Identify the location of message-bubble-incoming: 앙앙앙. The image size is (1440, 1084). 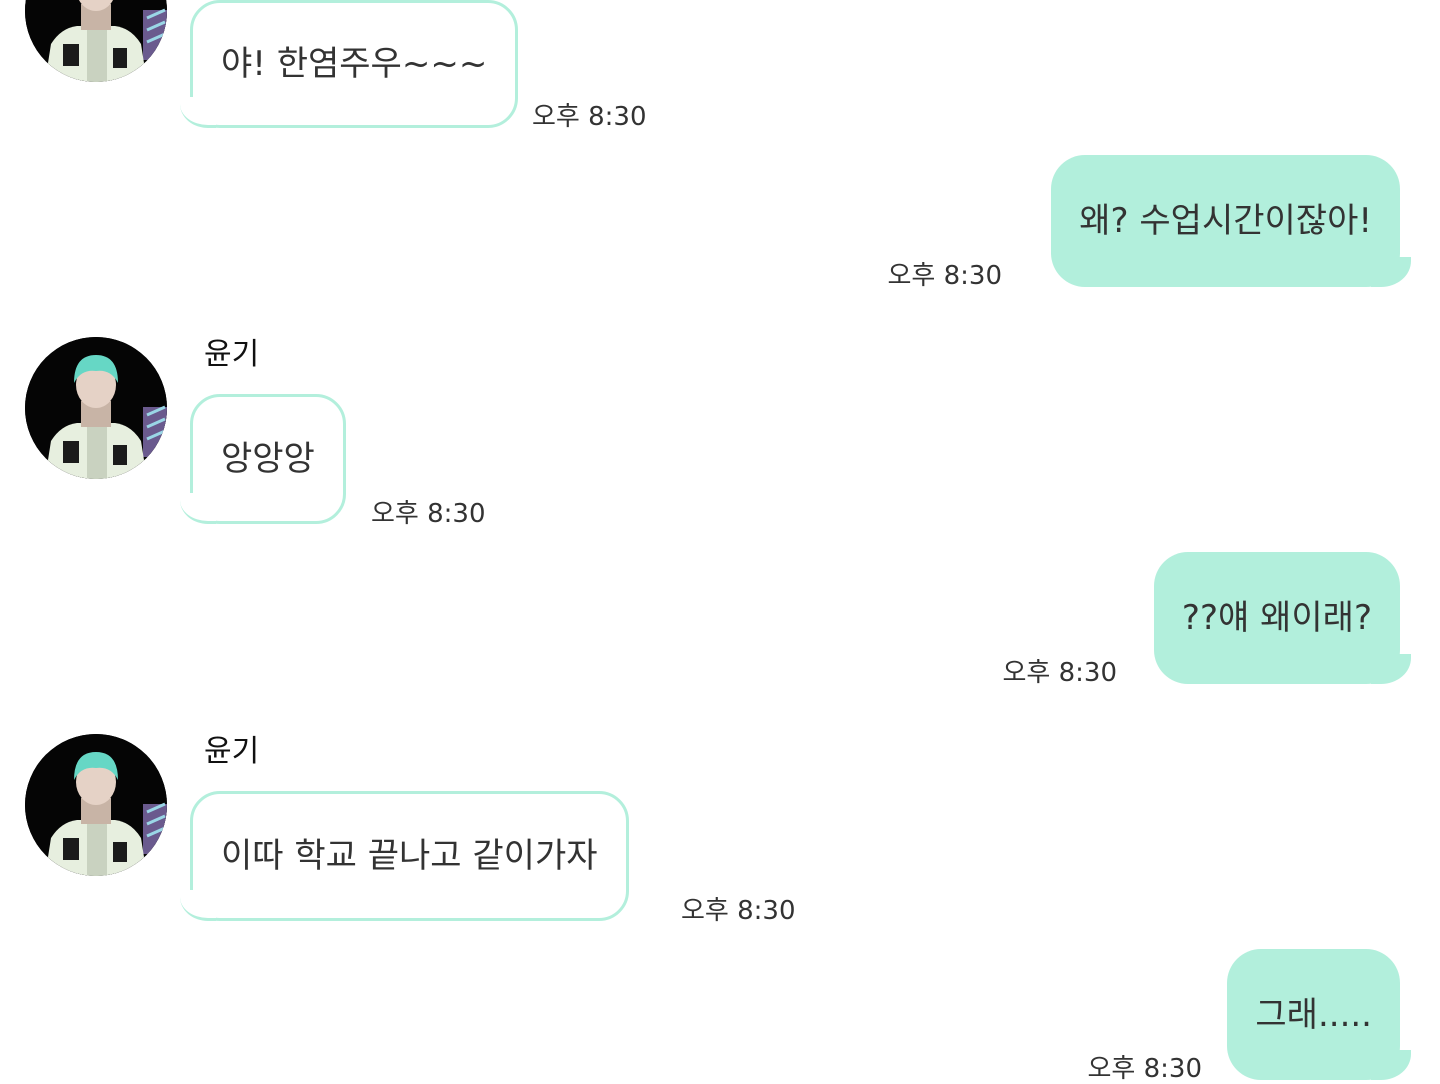
(263, 459).